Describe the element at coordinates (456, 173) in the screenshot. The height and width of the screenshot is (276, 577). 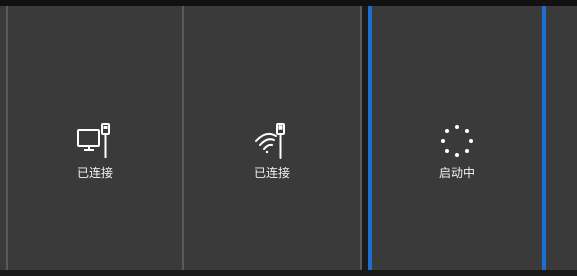
I see `tile-starting-status: 启动中` at that location.